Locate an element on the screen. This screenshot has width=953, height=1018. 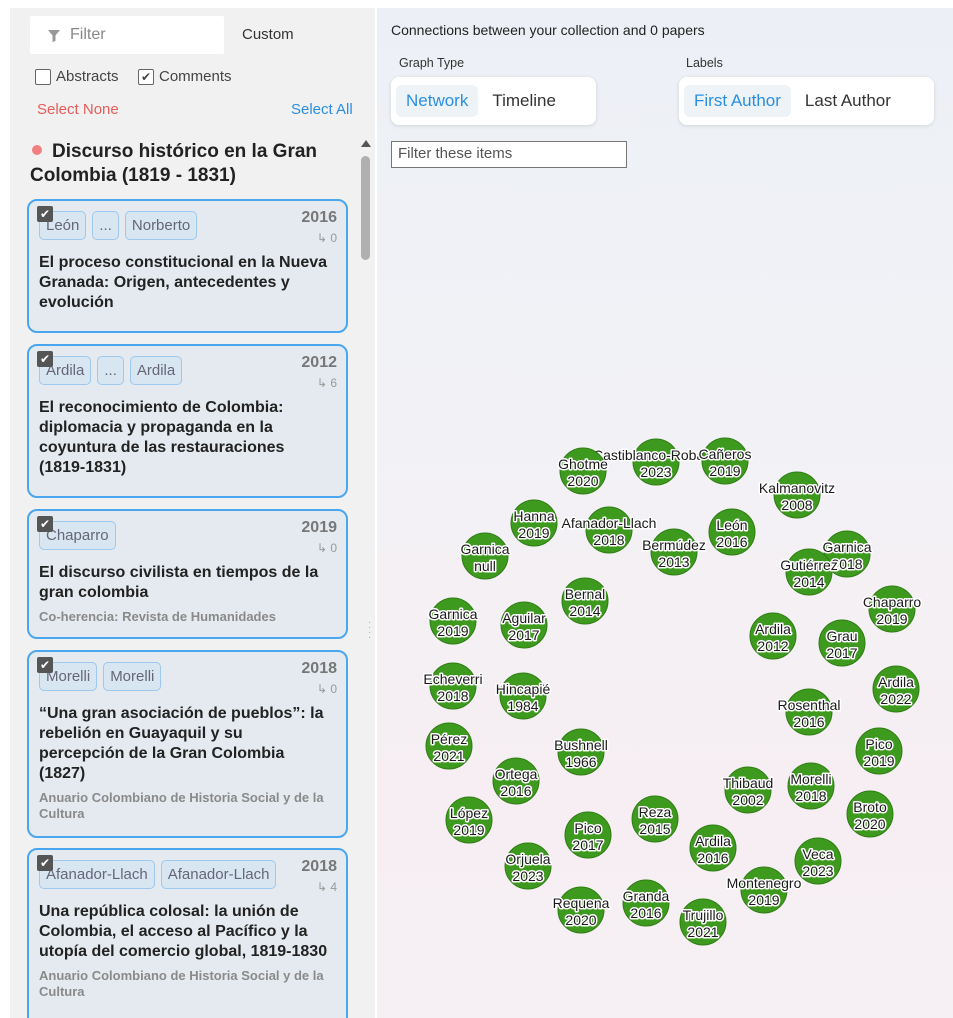
graph-node: Pico2017 is located at coordinates (588, 835).